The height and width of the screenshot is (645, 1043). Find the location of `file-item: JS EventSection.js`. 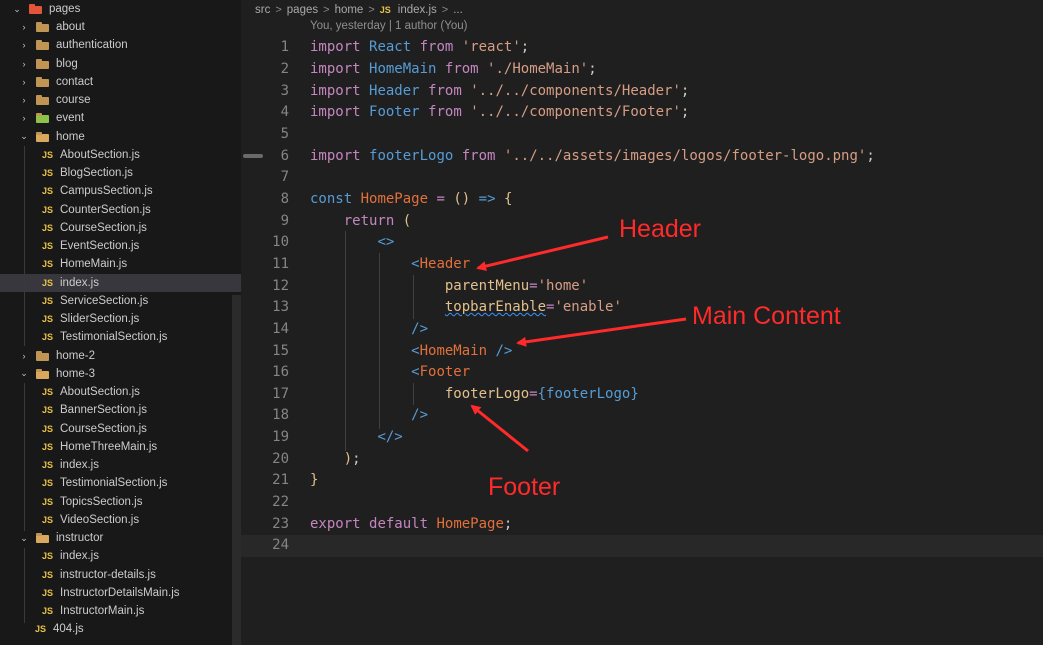

file-item: JS EventSection.js is located at coordinates (120, 246).